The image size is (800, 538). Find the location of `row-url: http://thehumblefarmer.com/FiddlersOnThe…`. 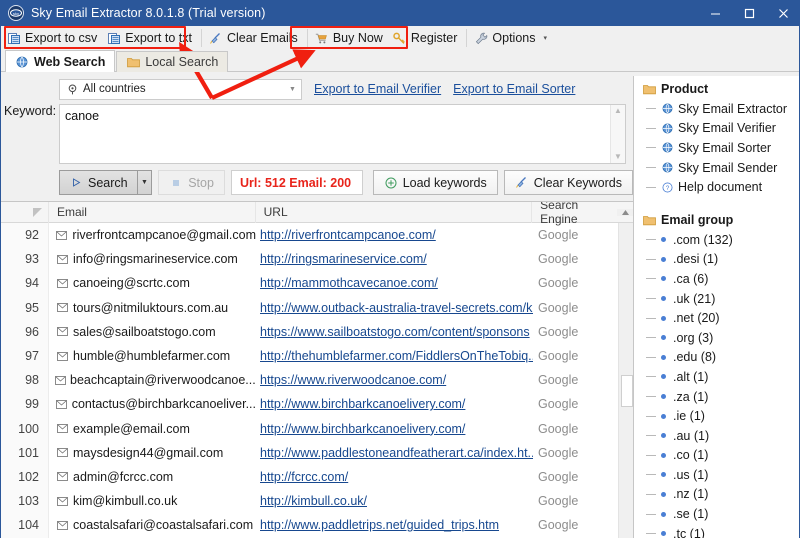

row-url: http://thehumblefarmer.com/FiddlersOnThe… is located at coordinates (394, 356).